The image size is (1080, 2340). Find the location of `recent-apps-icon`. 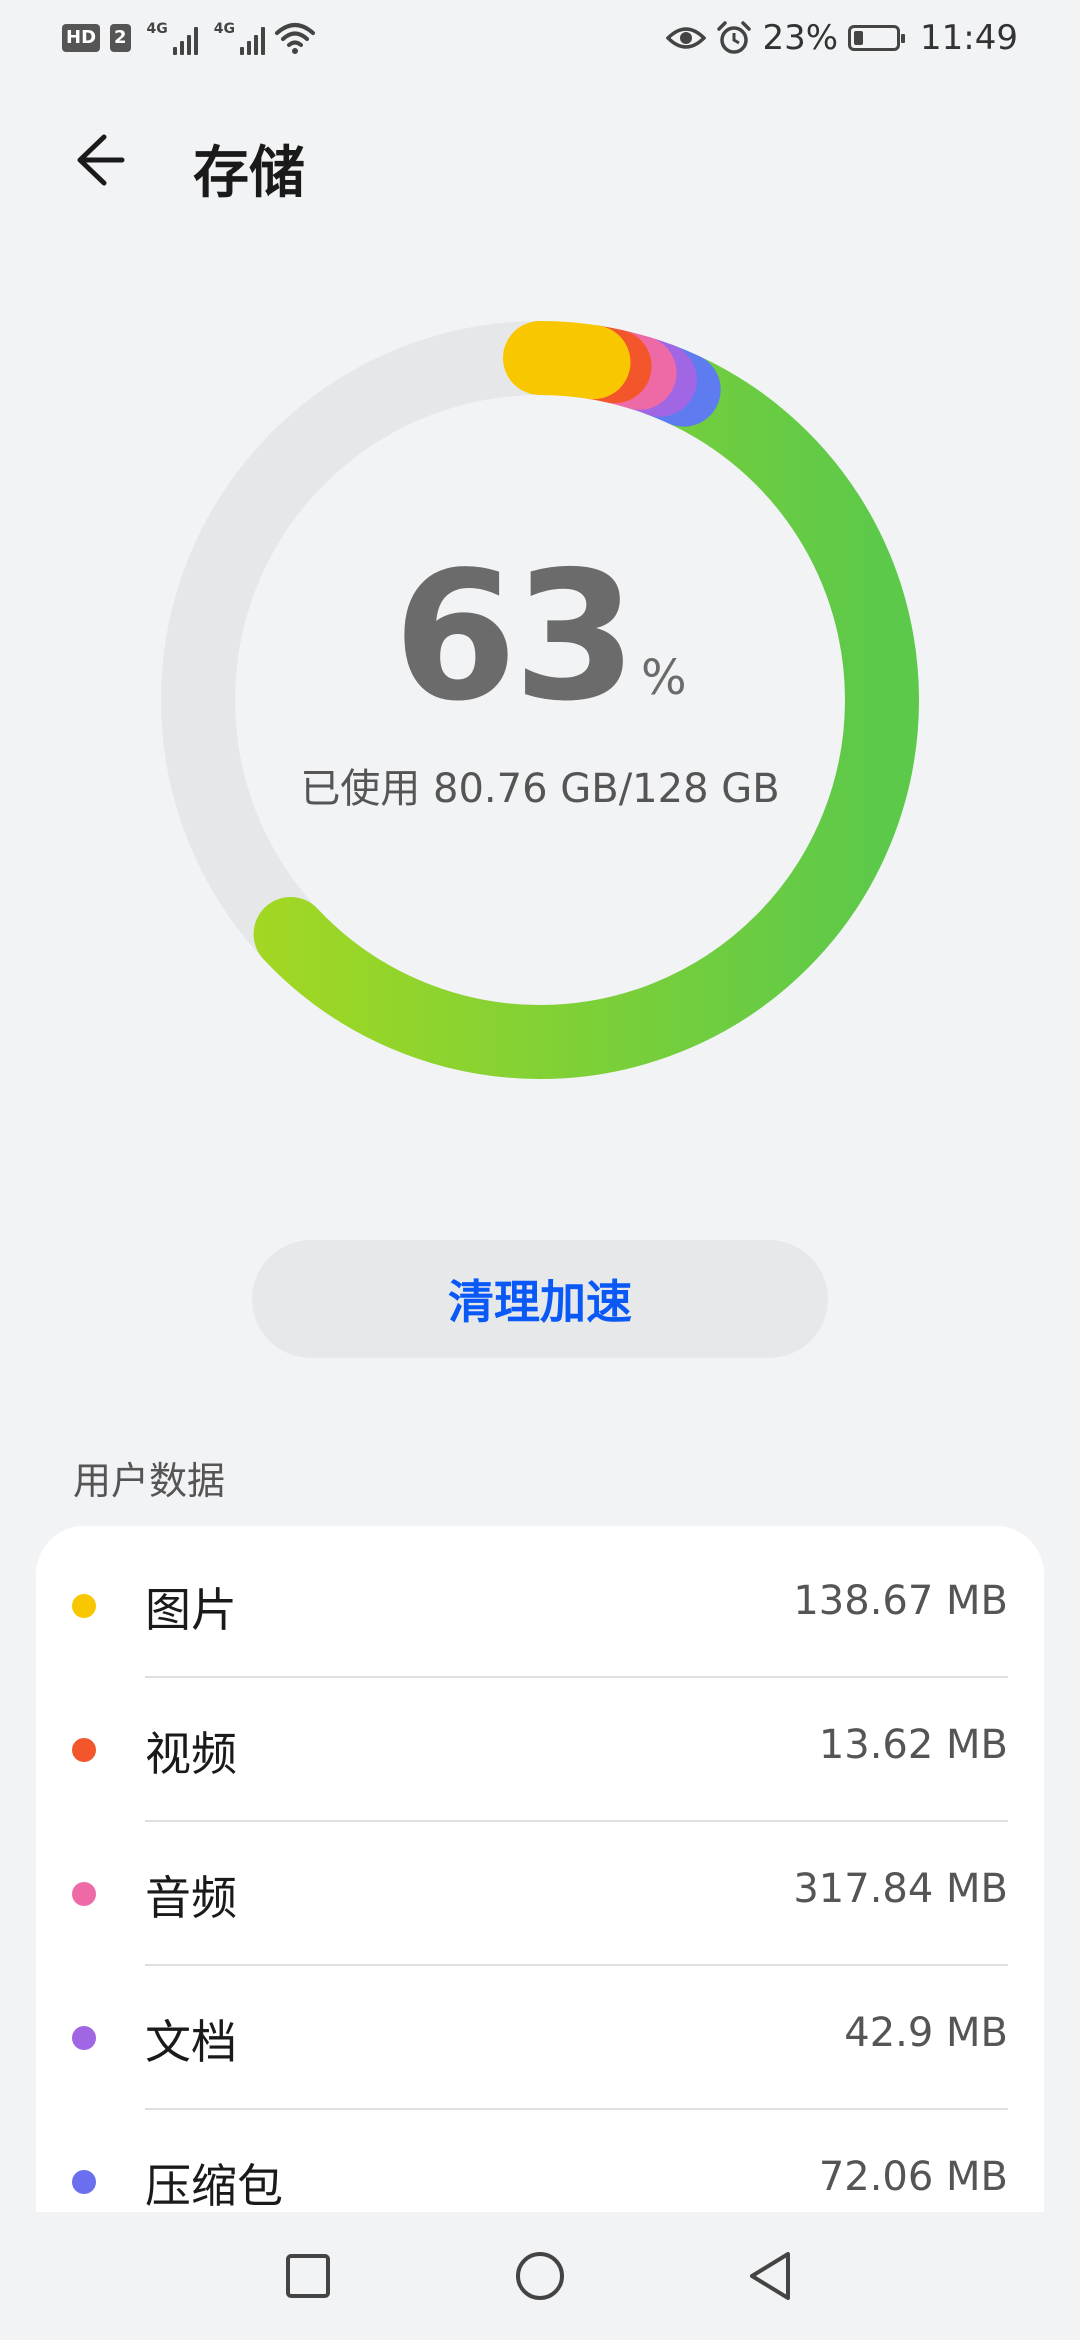

recent-apps-icon is located at coordinates (308, 2276).